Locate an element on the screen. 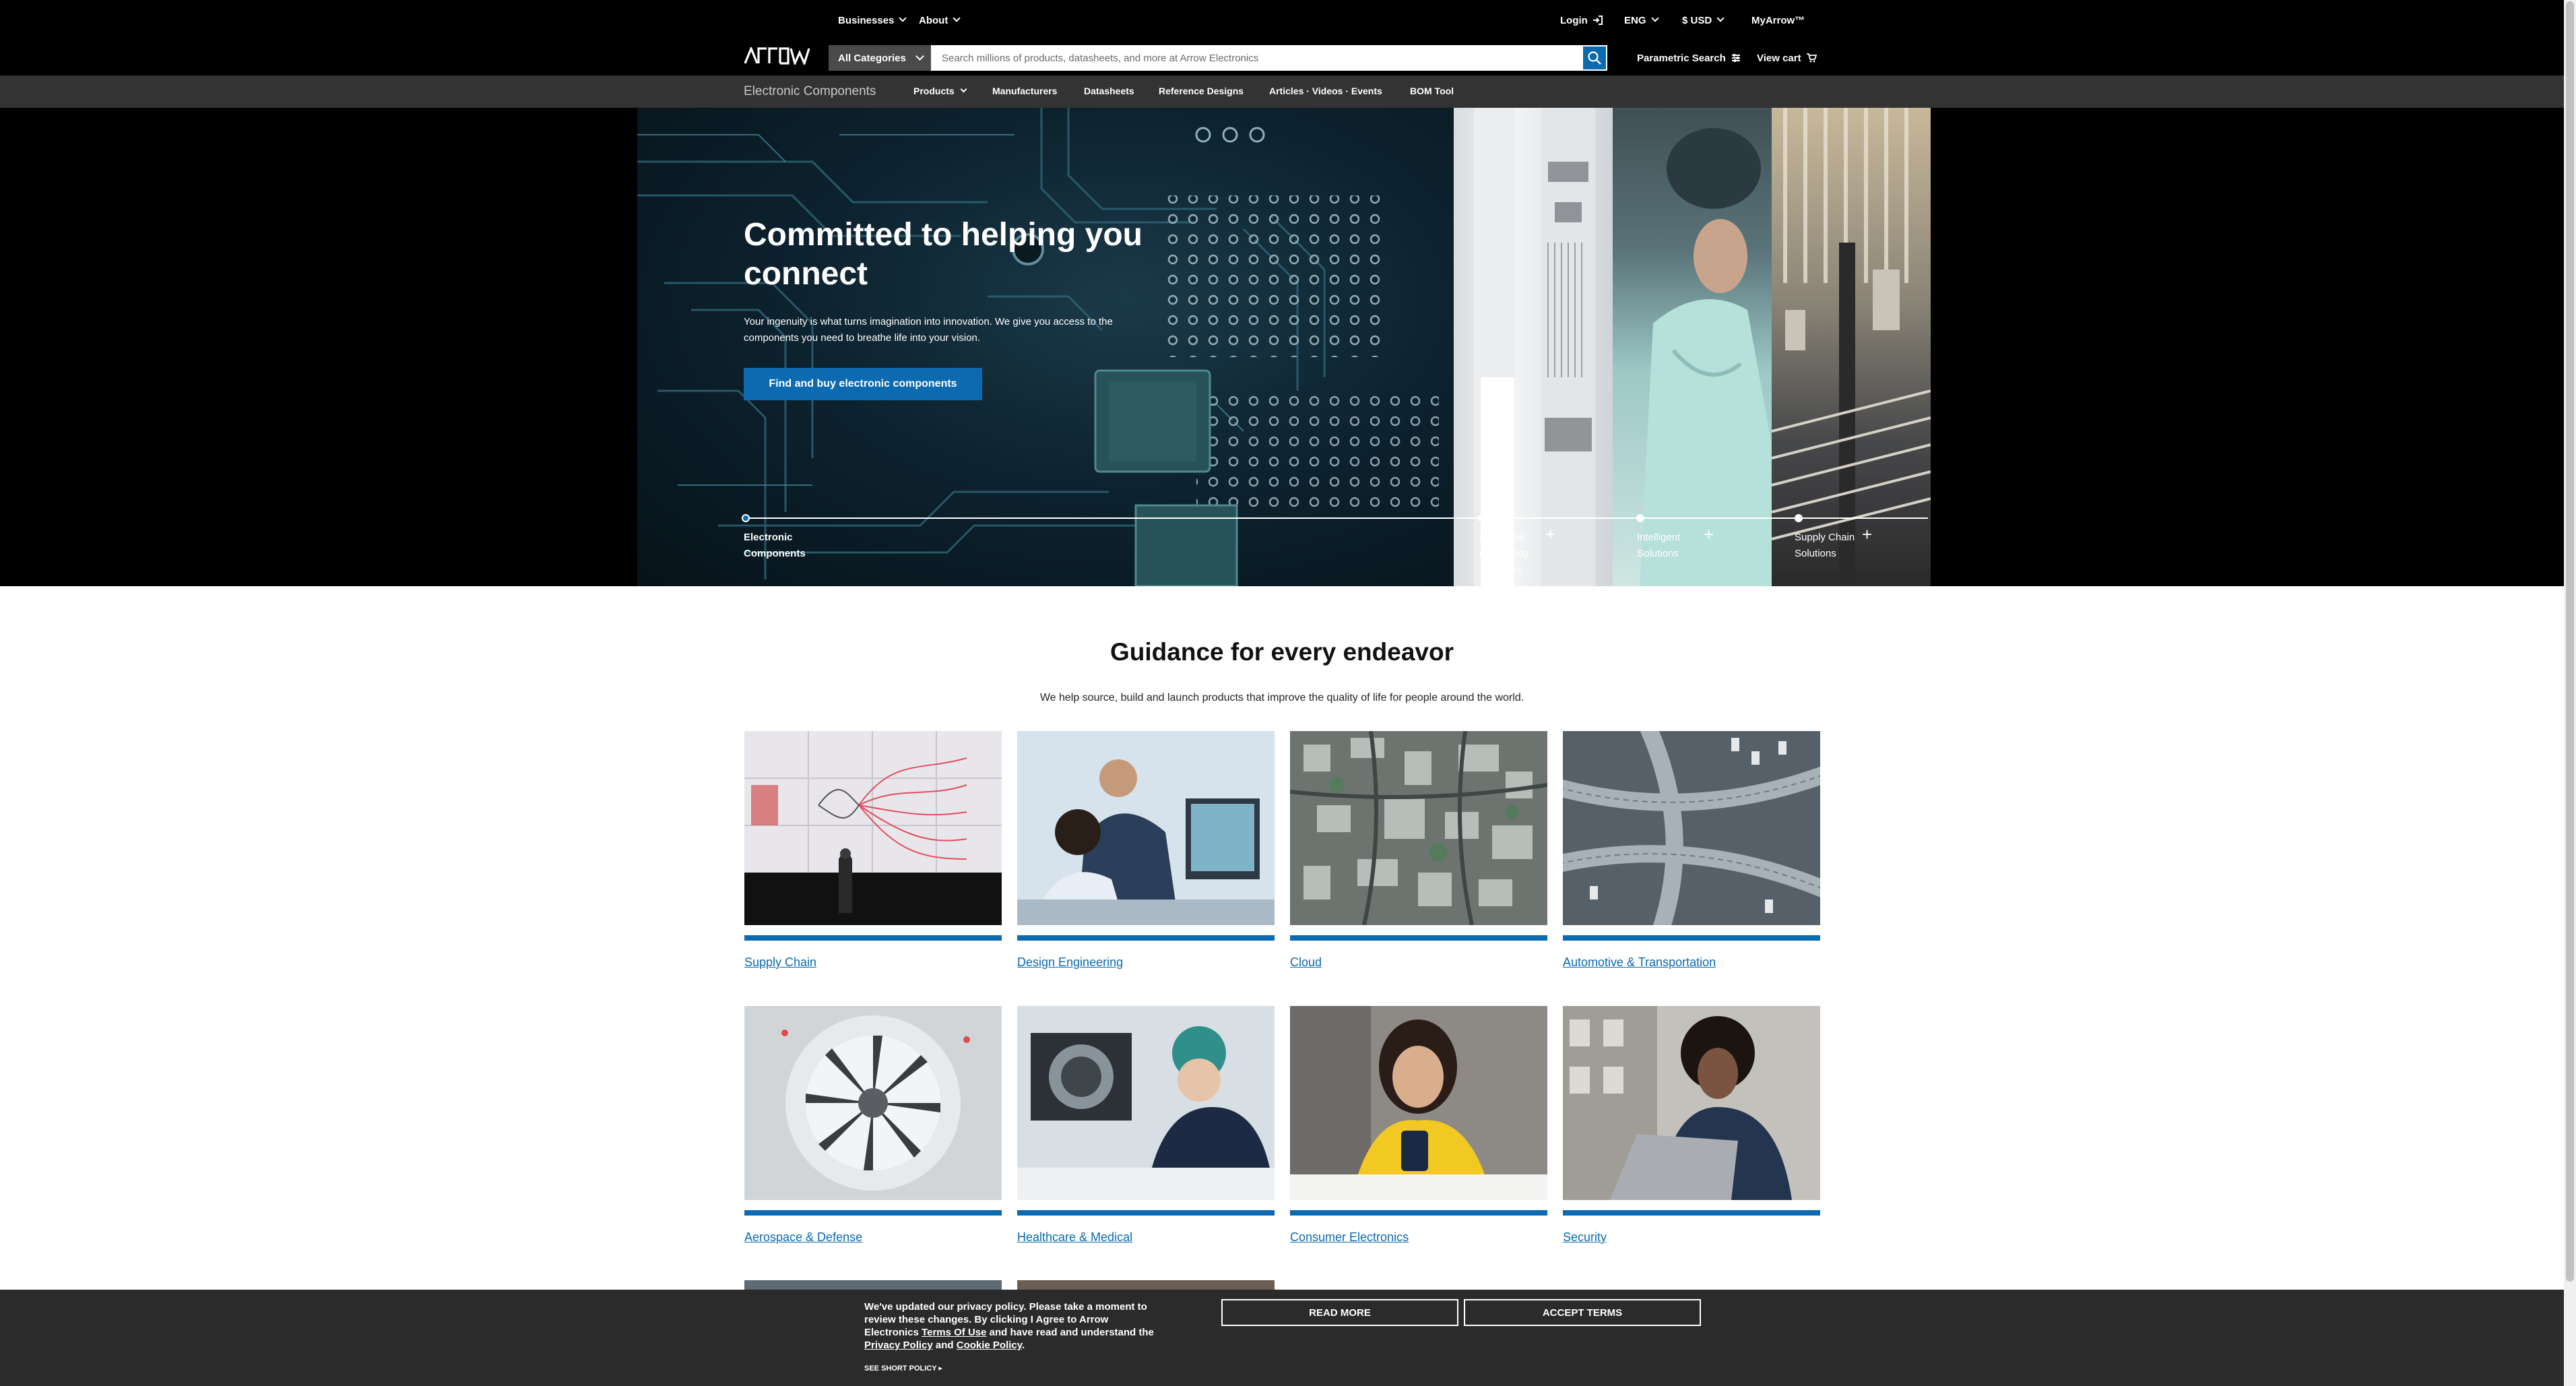 The width and height of the screenshot is (2576, 1386). card-consumer-electronics: Consumer Electronics is located at coordinates (1418, 1125).